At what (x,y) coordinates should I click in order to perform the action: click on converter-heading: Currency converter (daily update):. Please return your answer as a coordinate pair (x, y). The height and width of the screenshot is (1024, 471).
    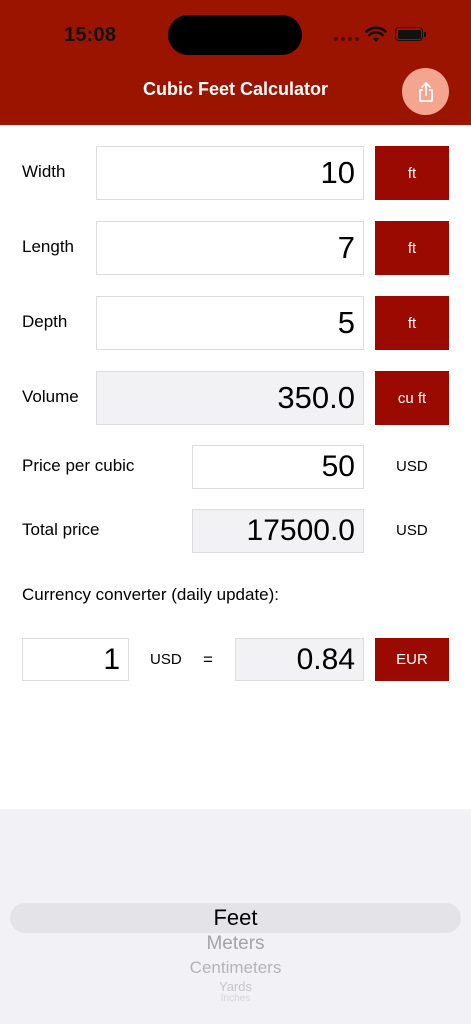
    Looking at the image, I should click on (151, 594).